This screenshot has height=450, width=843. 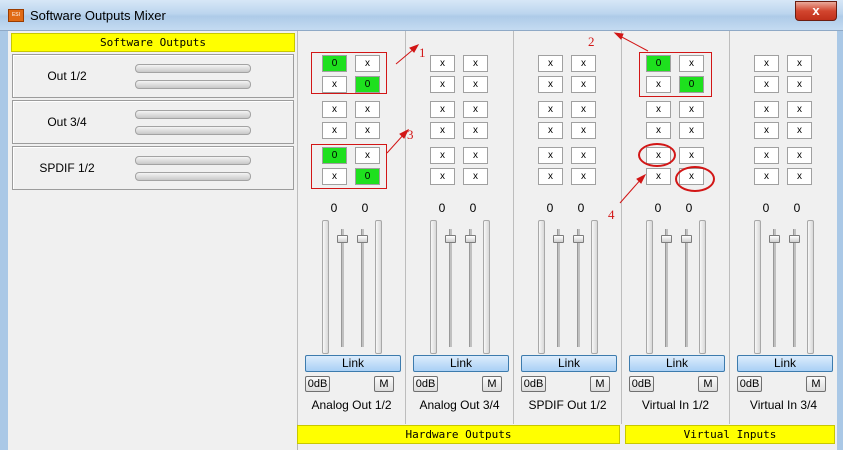 I want to click on annotation-label-1: 1, so click(x=422, y=52).